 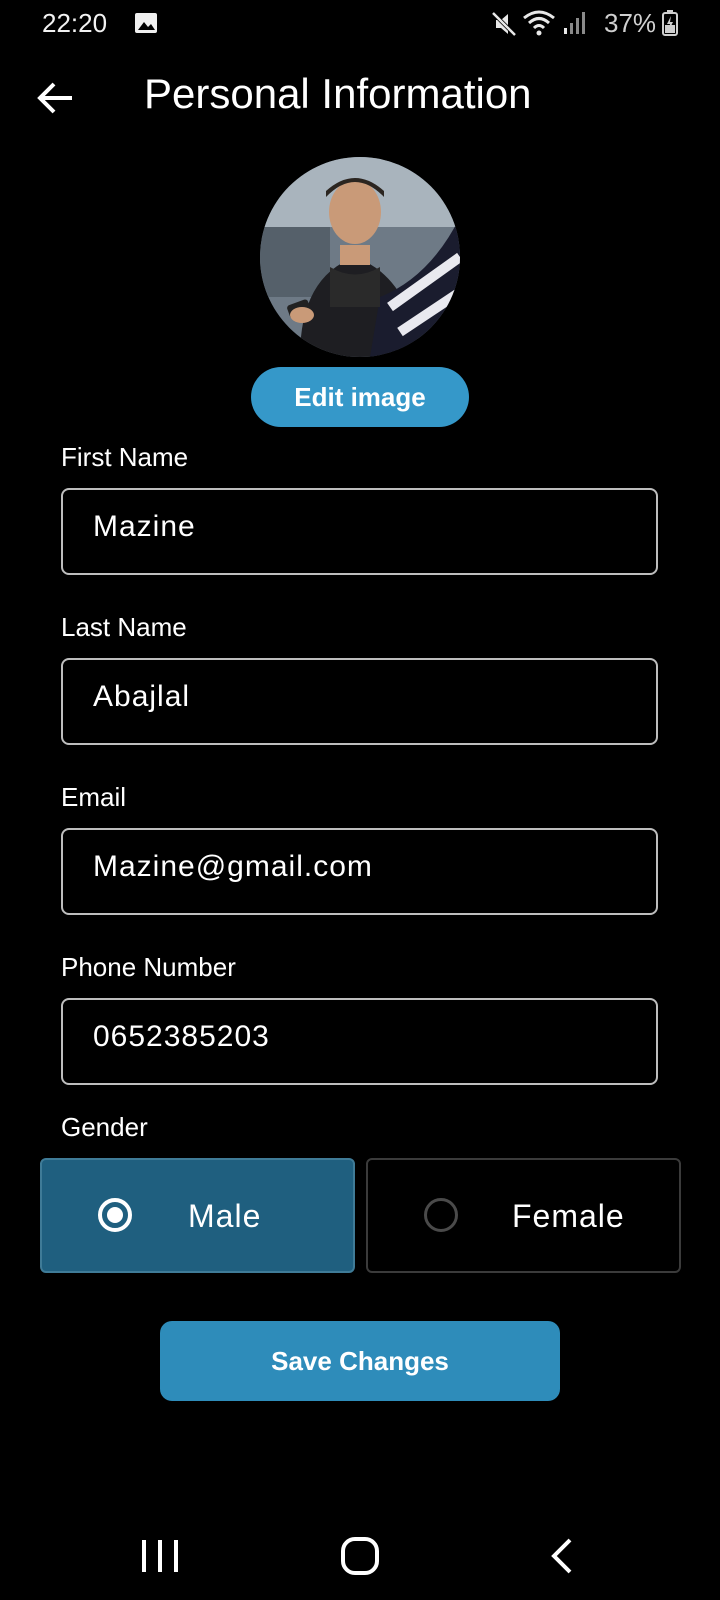 I want to click on save-changes-button: Save Changes, so click(x=360, y=1361).